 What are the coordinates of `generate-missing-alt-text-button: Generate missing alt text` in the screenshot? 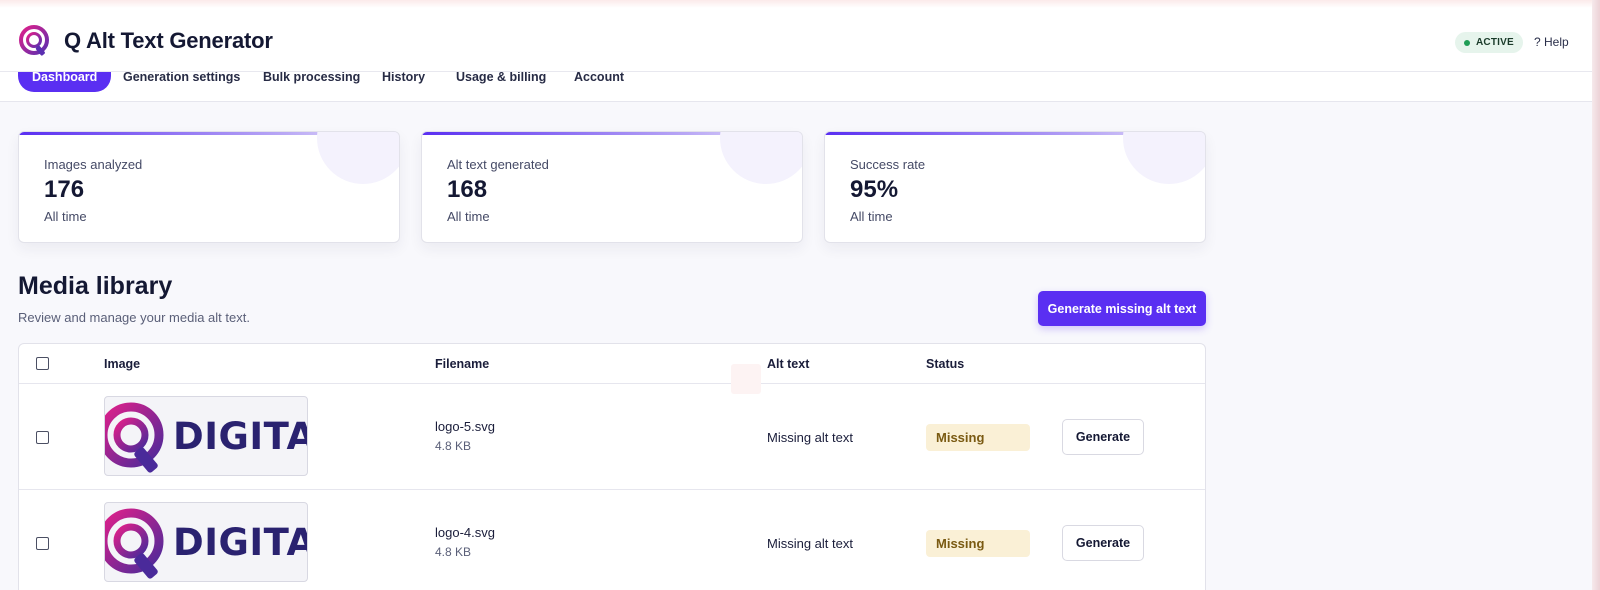 It's located at (1122, 308).